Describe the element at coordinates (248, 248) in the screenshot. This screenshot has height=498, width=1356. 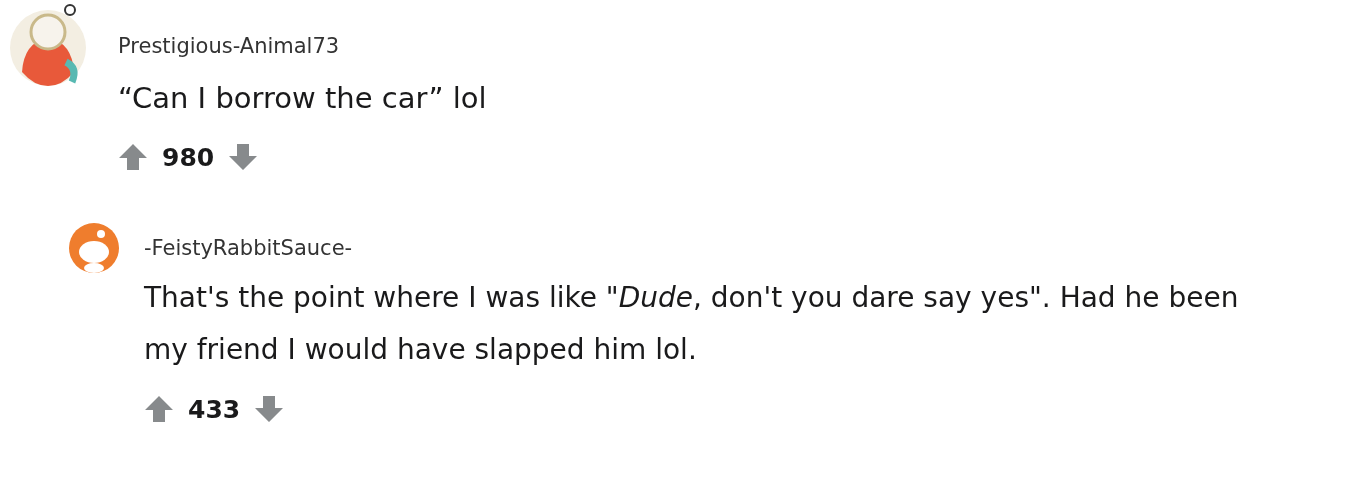
I see `username: -FeistyRabbitSauce-` at that location.